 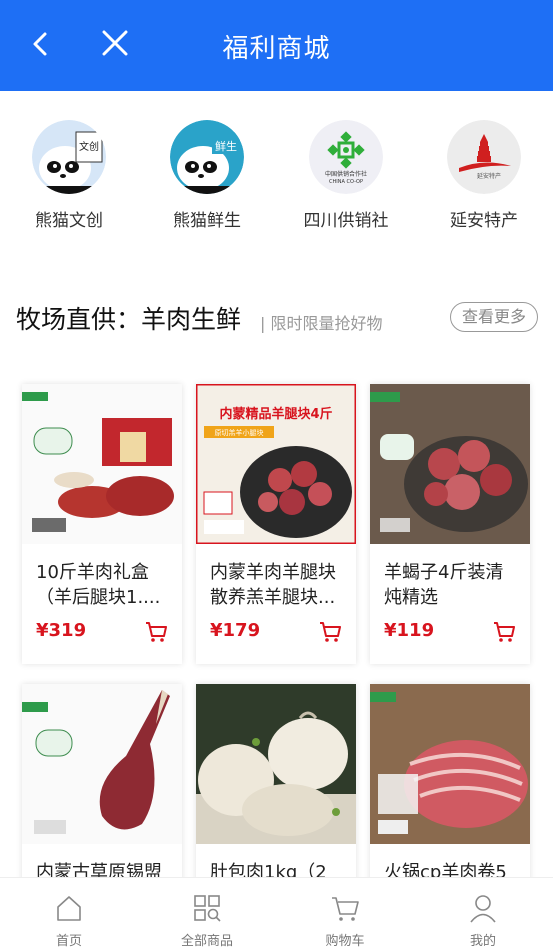 I want to click on yanan-specialty-logo: 延安特产, so click(x=484, y=157).